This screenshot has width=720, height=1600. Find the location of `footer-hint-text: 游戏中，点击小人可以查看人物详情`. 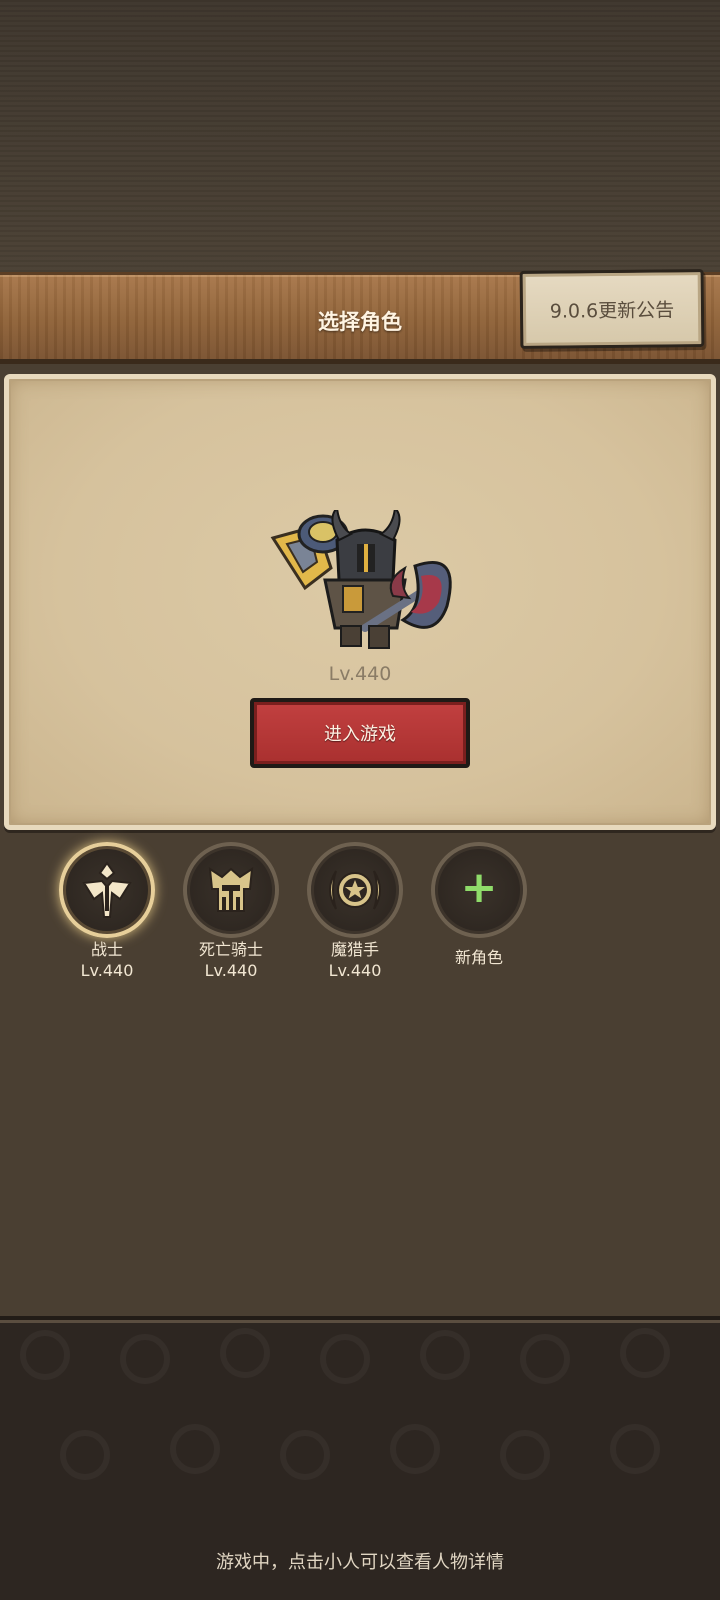

footer-hint-text: 游戏中，点击小人可以查看人物详情 is located at coordinates (360, 1562).